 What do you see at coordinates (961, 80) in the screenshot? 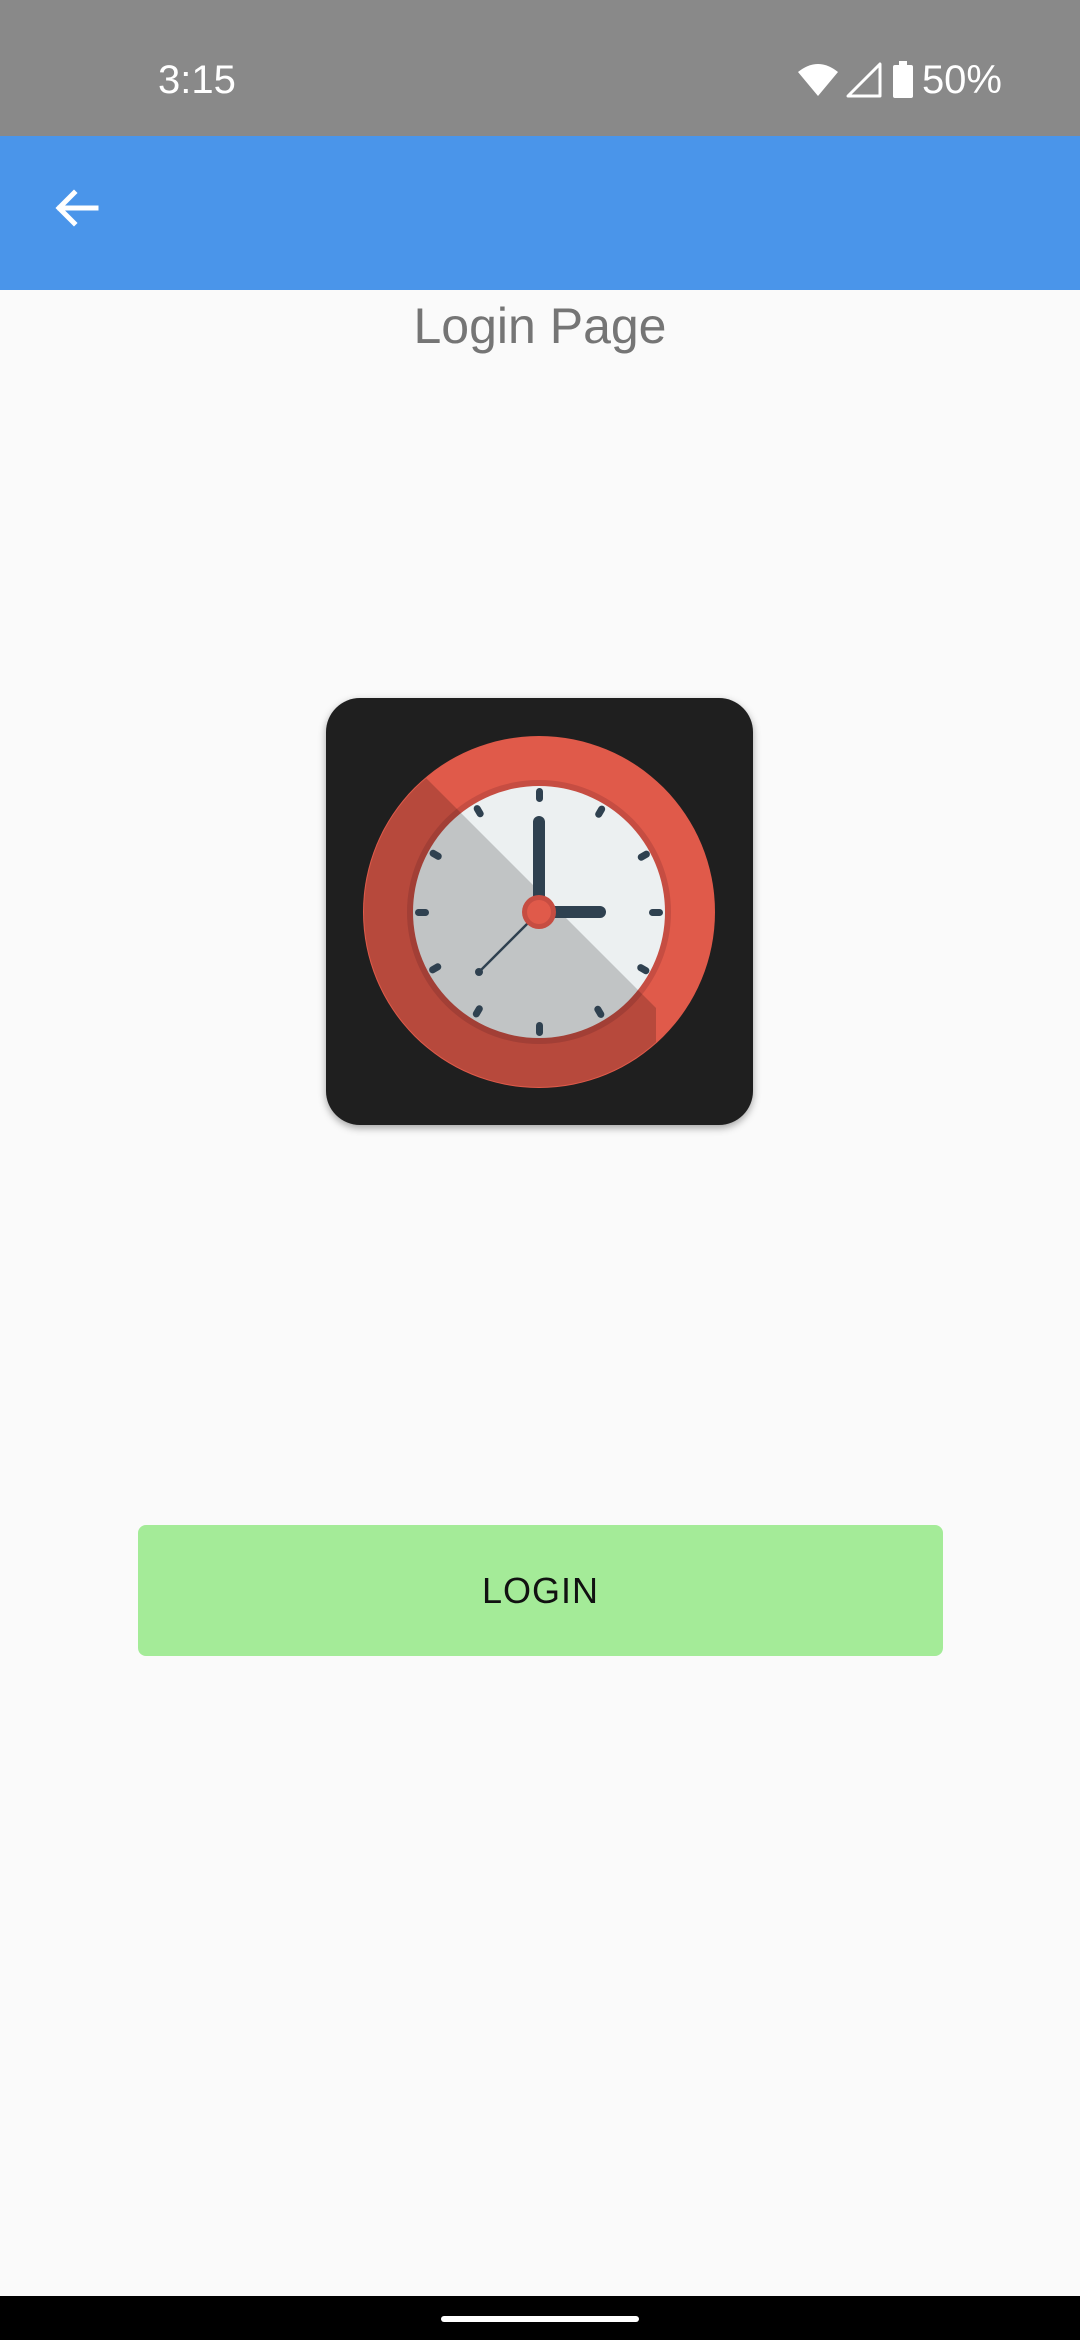
I see `battery-percent: 50%` at bounding box center [961, 80].